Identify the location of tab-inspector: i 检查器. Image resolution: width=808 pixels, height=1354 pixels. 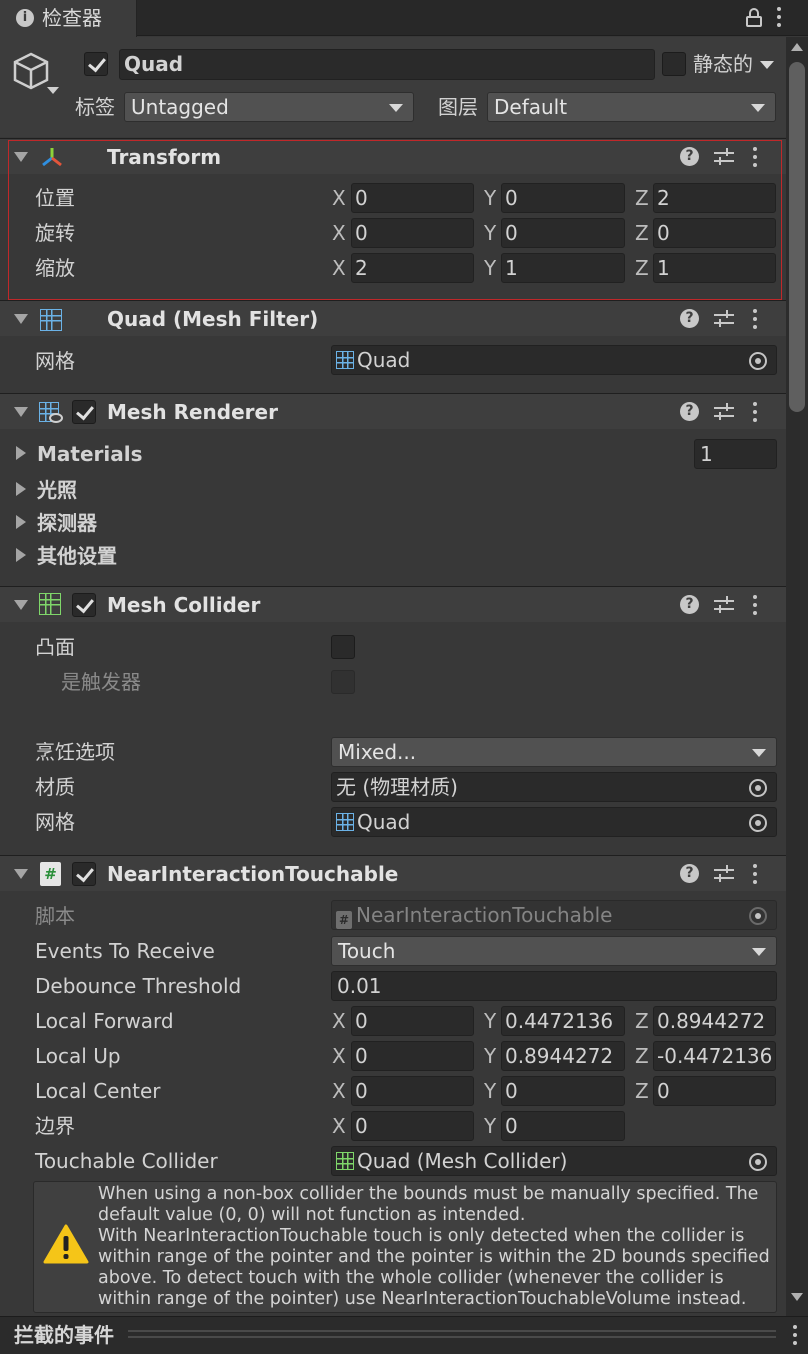
(68, 18).